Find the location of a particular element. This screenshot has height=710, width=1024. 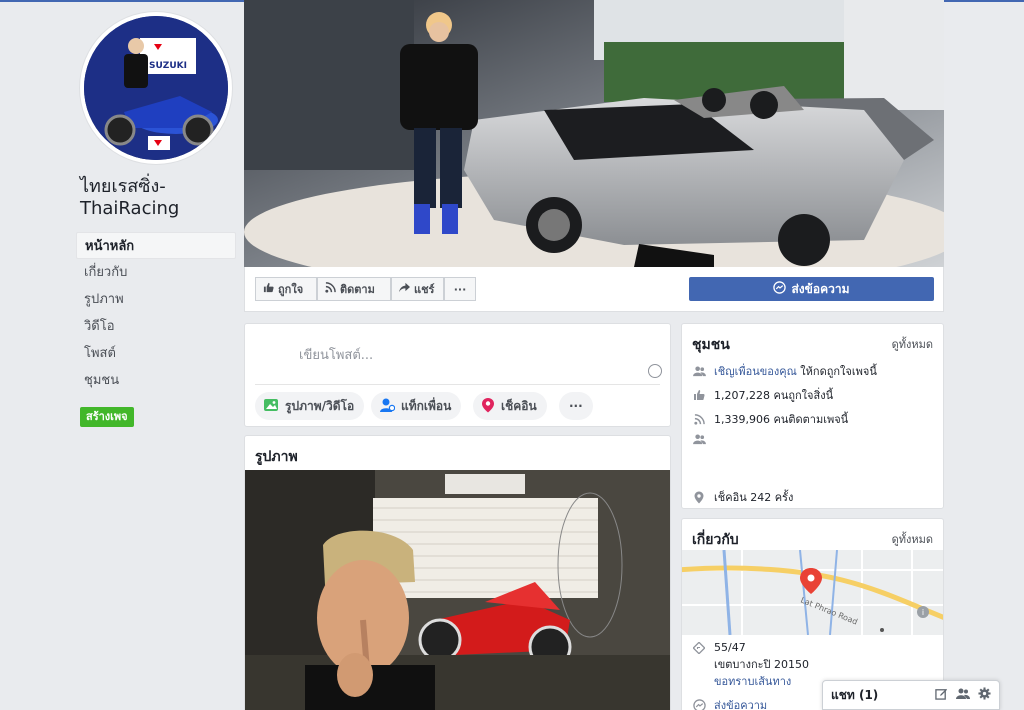

avatar-image: SUZUKI is located at coordinates (156, 88).